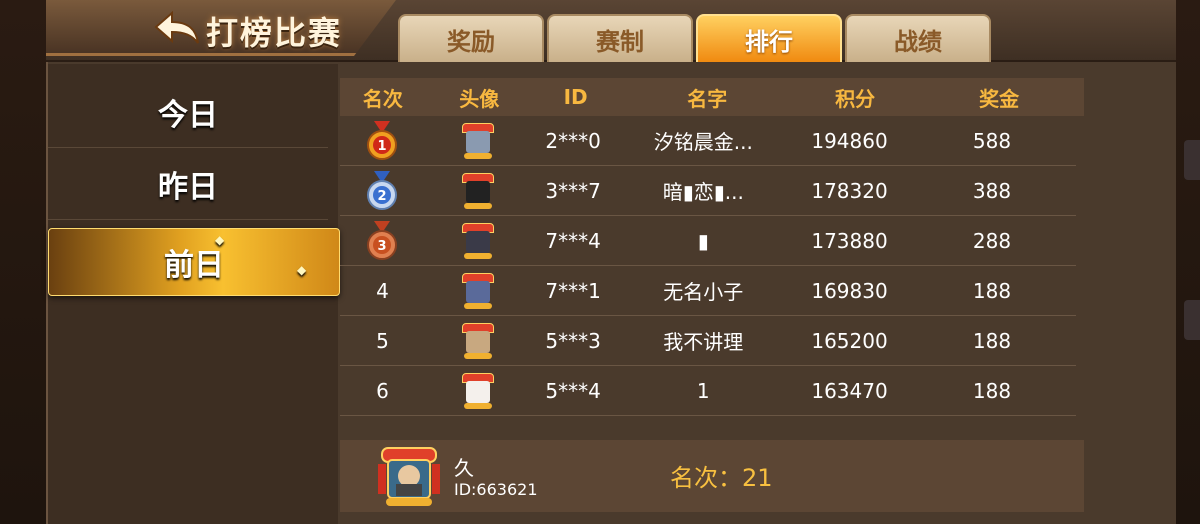 The height and width of the screenshot is (524, 1200). I want to click on my-ranking-bar: 久 ID:663621 名次：21, so click(712, 476).